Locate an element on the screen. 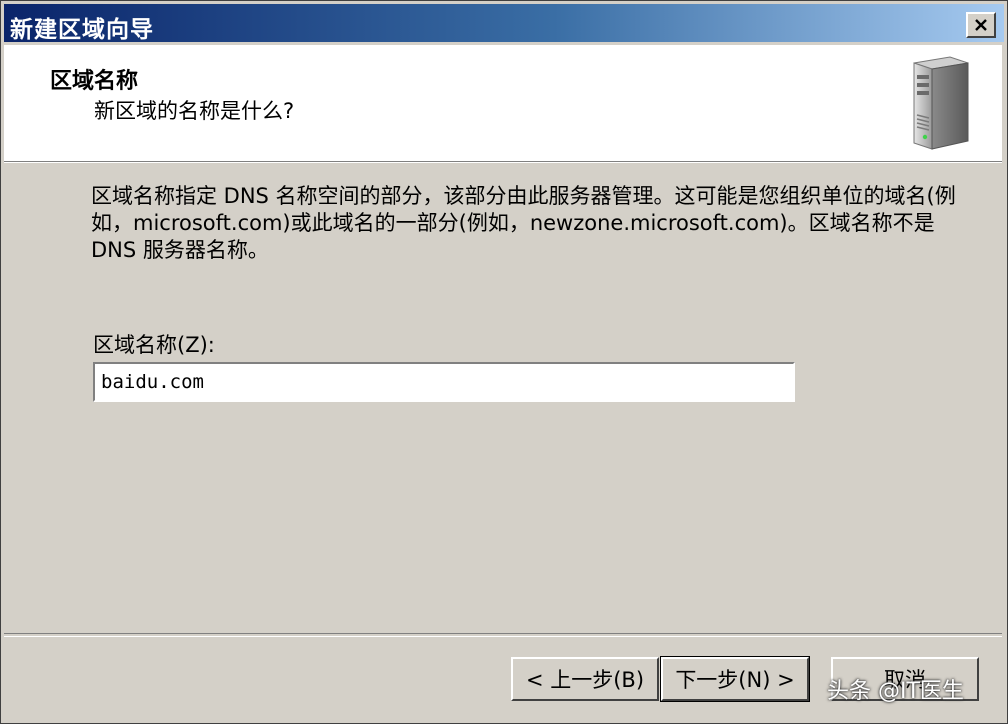  watermark: 头条 @IT医生 is located at coordinates (895, 691).